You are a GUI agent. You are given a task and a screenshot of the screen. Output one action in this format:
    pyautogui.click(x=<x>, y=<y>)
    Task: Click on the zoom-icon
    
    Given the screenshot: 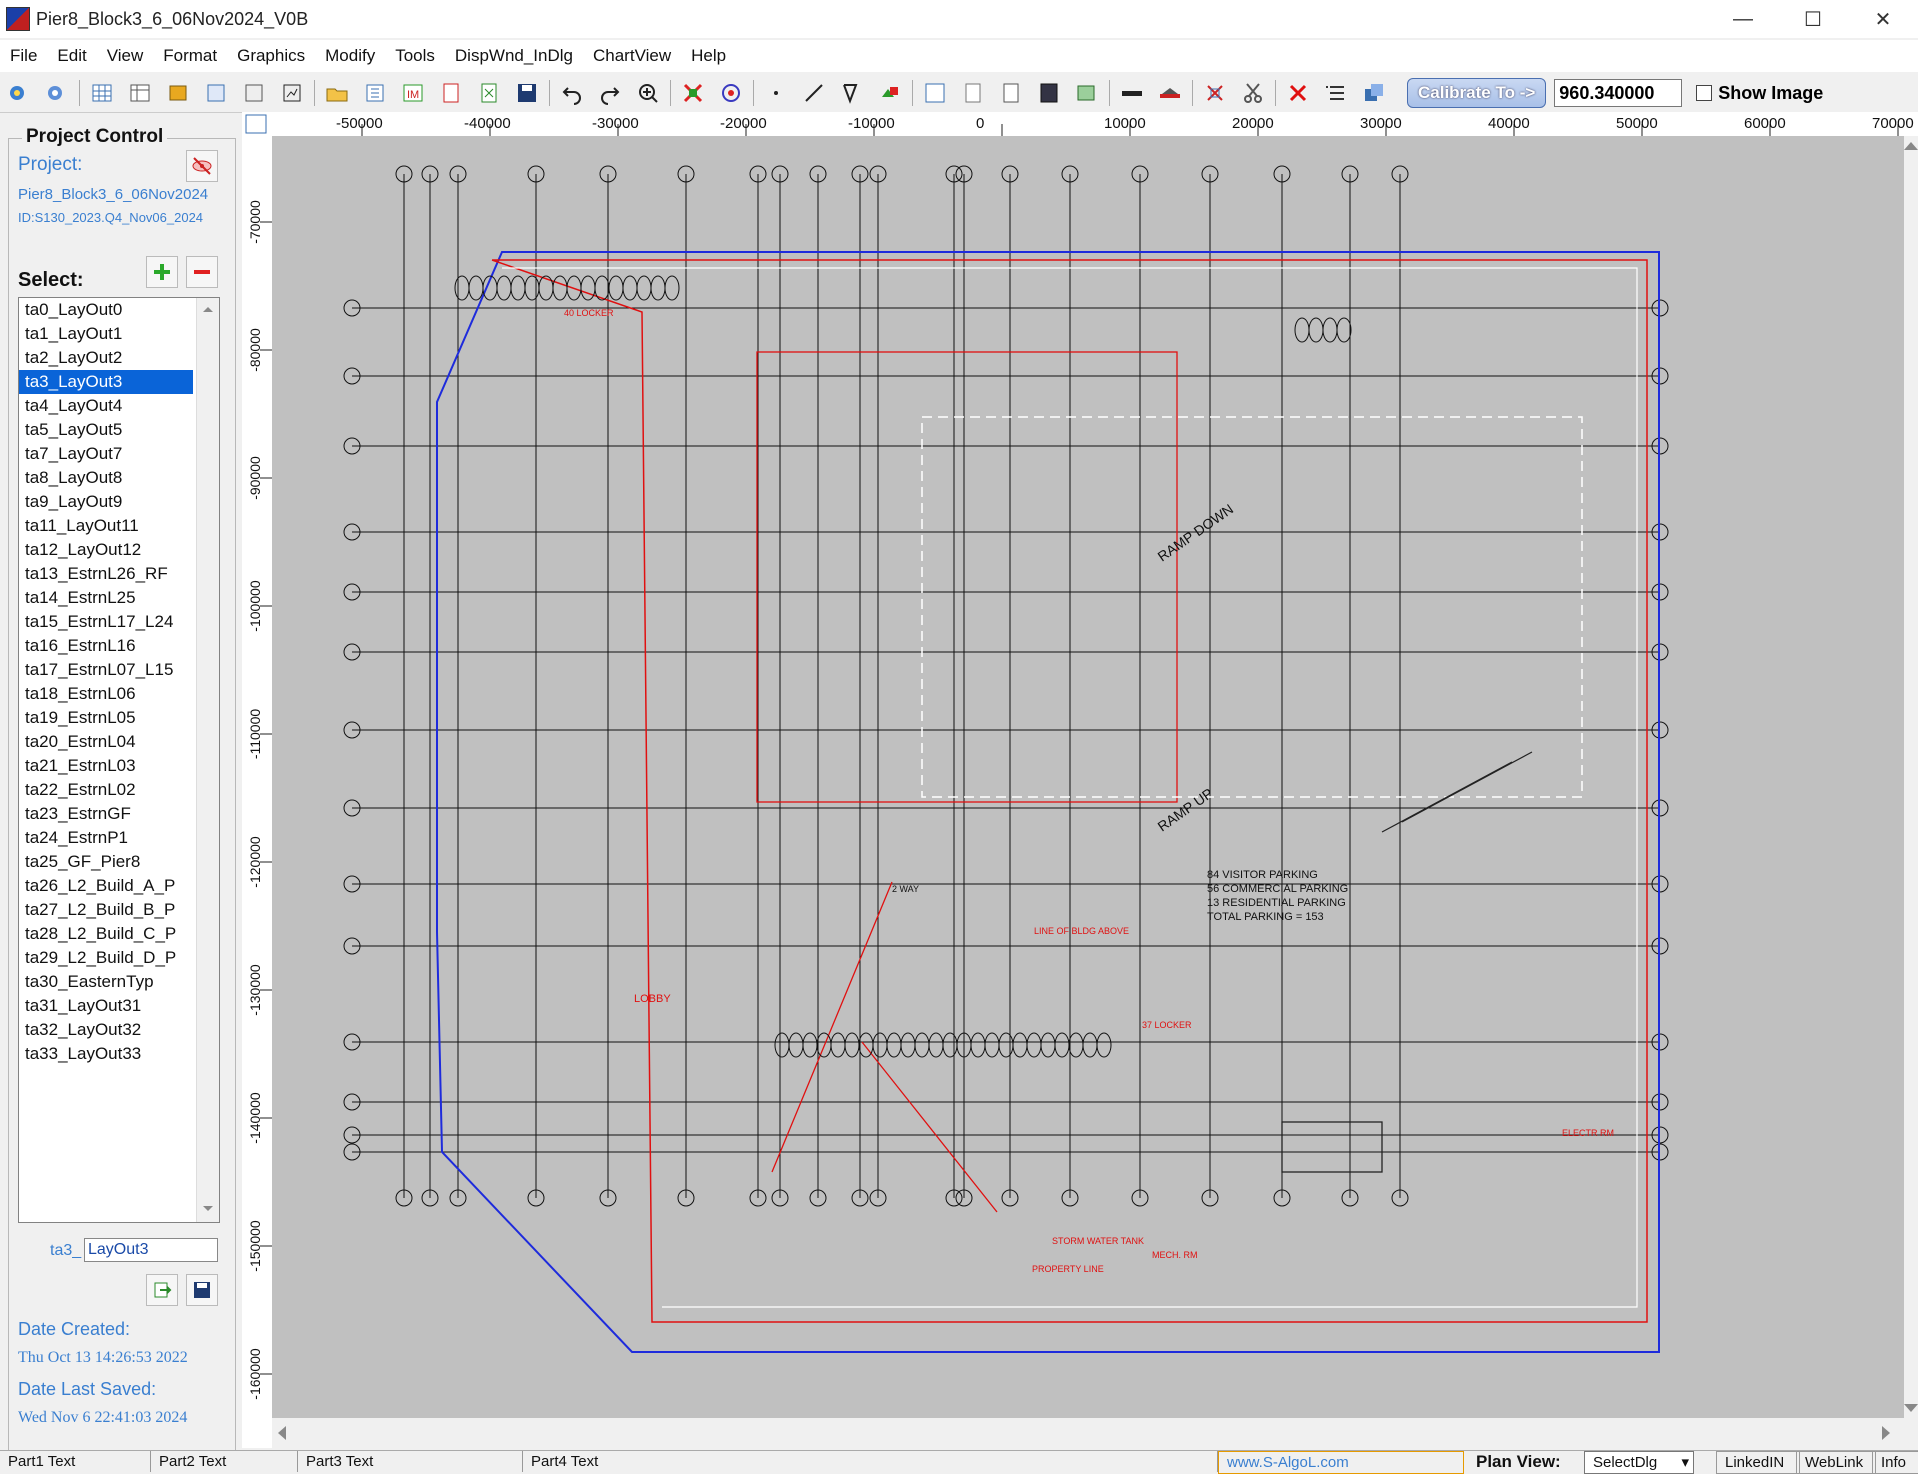 What is the action you would take?
    pyautogui.click(x=648, y=93)
    